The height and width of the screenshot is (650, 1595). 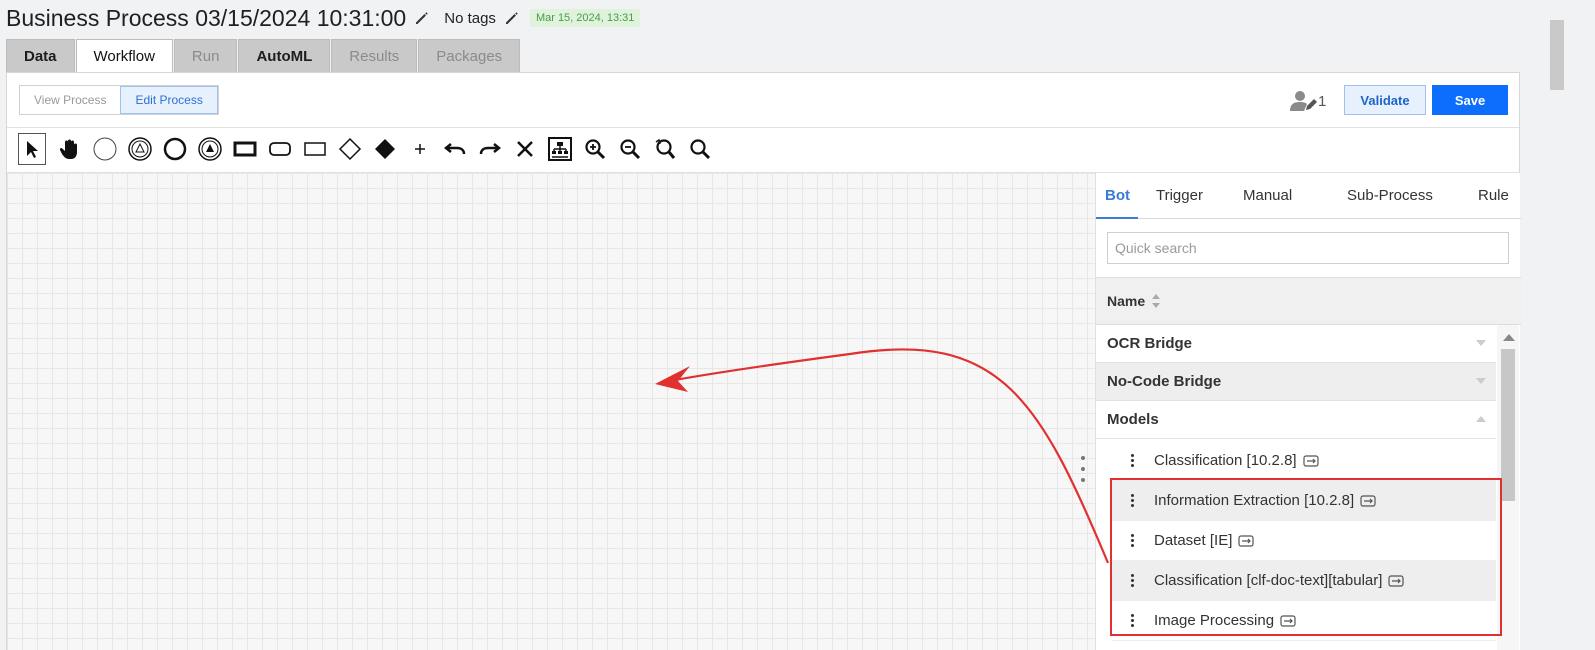 What do you see at coordinates (1385, 100) in the screenshot?
I see `validate-button: Validate` at bounding box center [1385, 100].